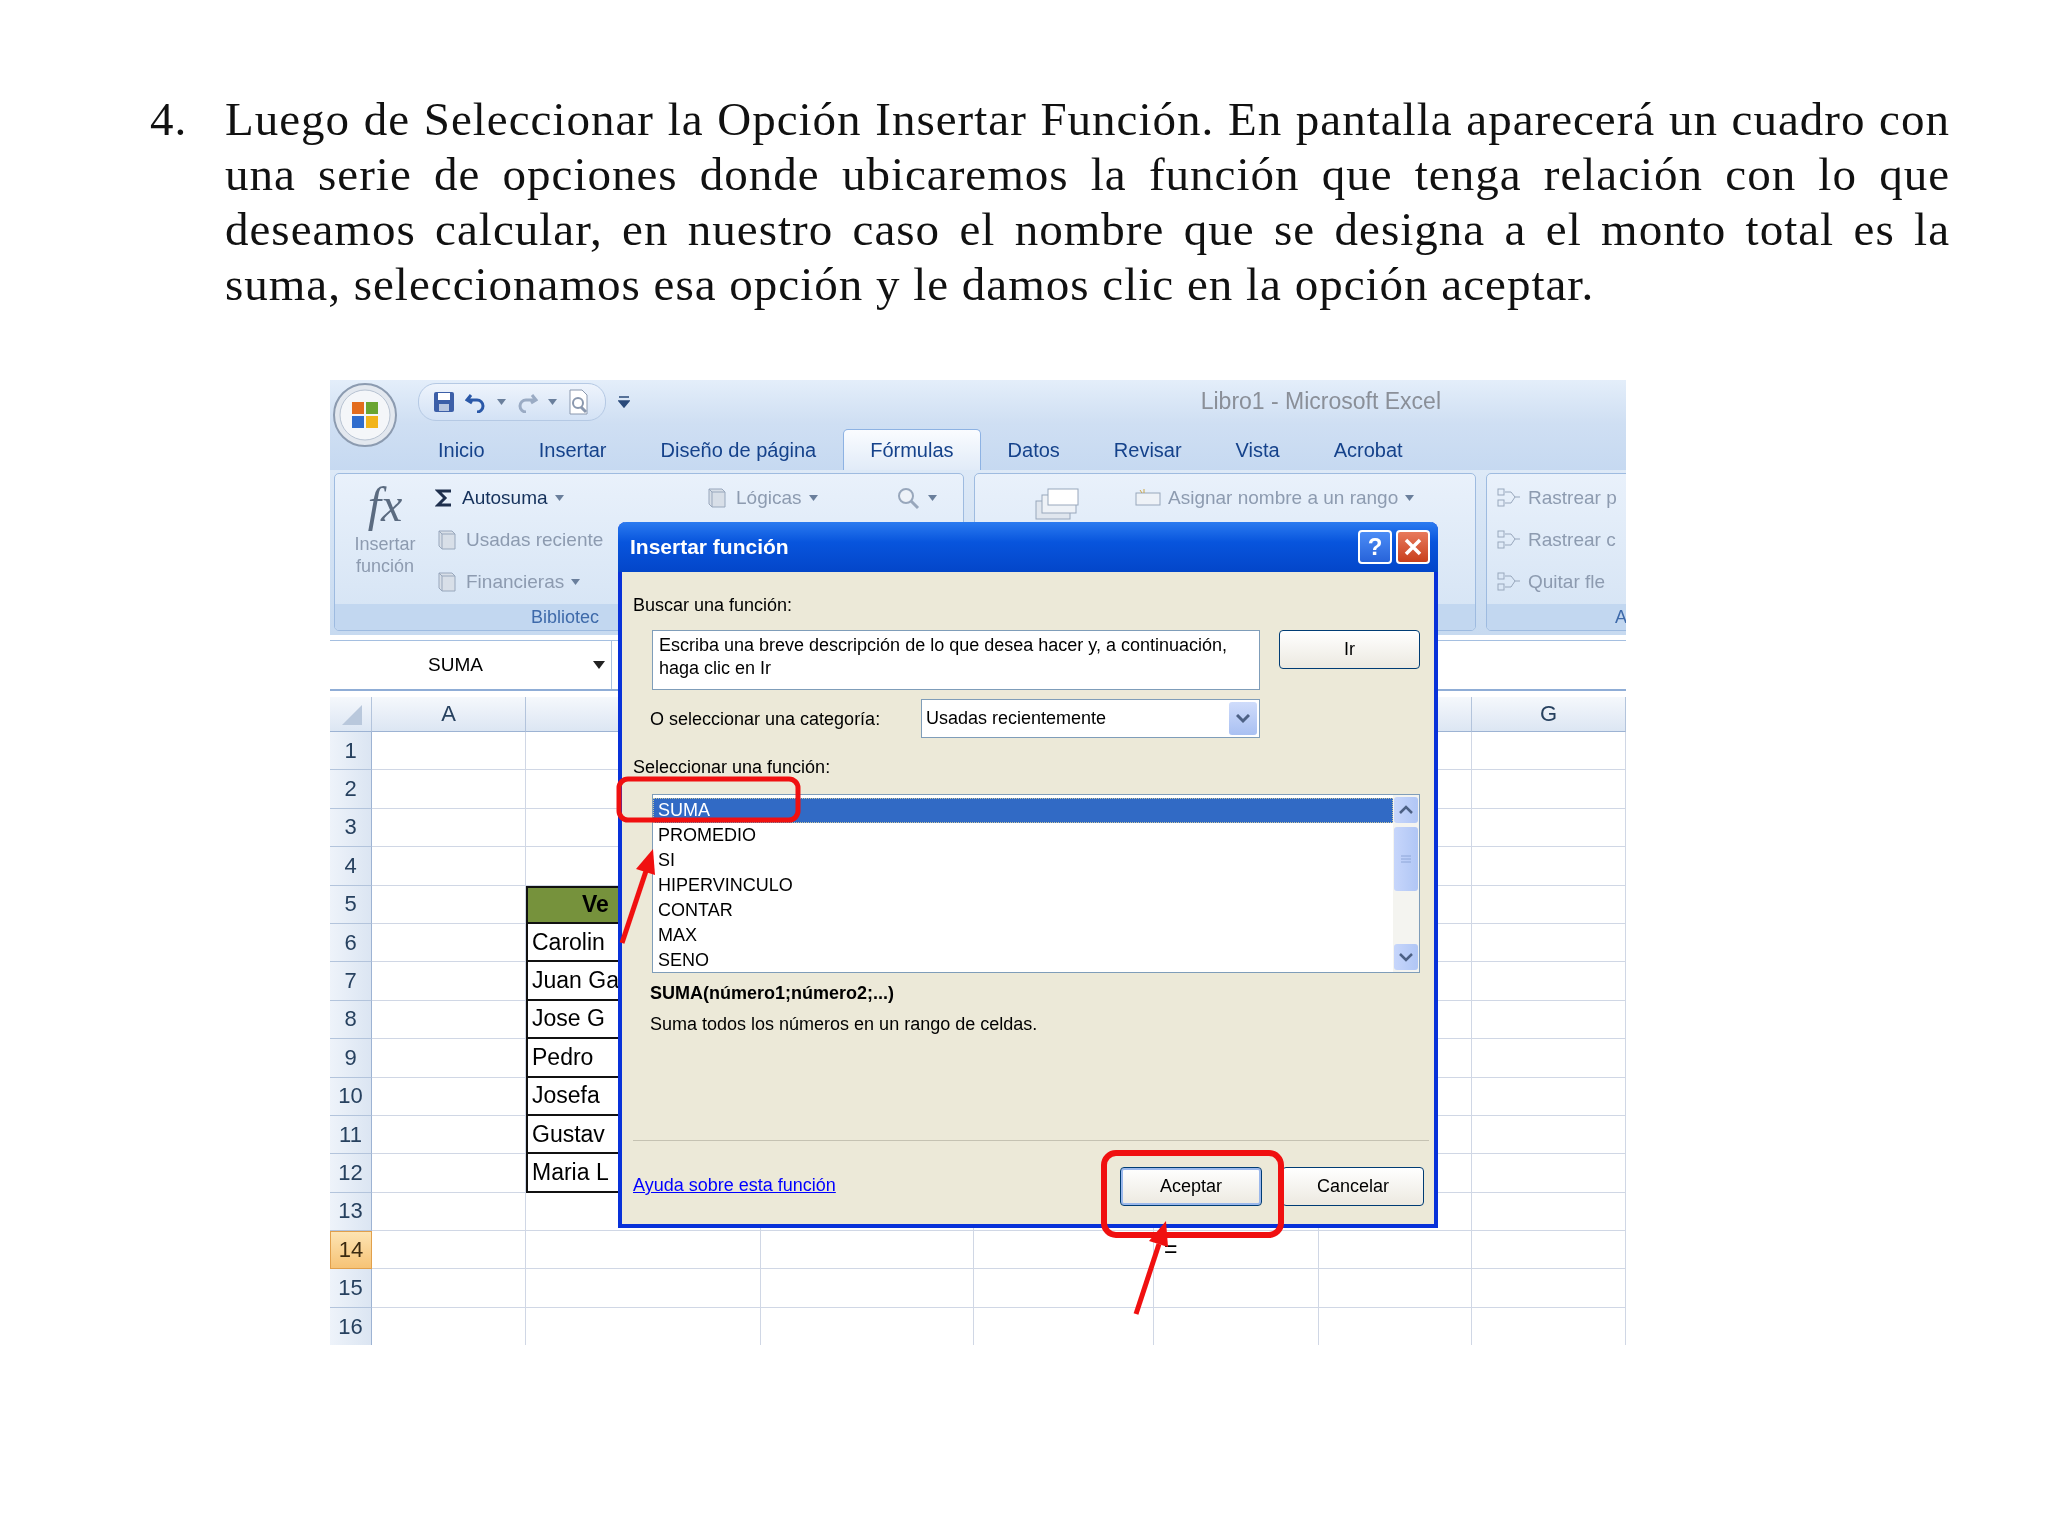  What do you see at coordinates (1090, 718) in the screenshot?
I see `category-dropdown: Usadas recientemente` at bounding box center [1090, 718].